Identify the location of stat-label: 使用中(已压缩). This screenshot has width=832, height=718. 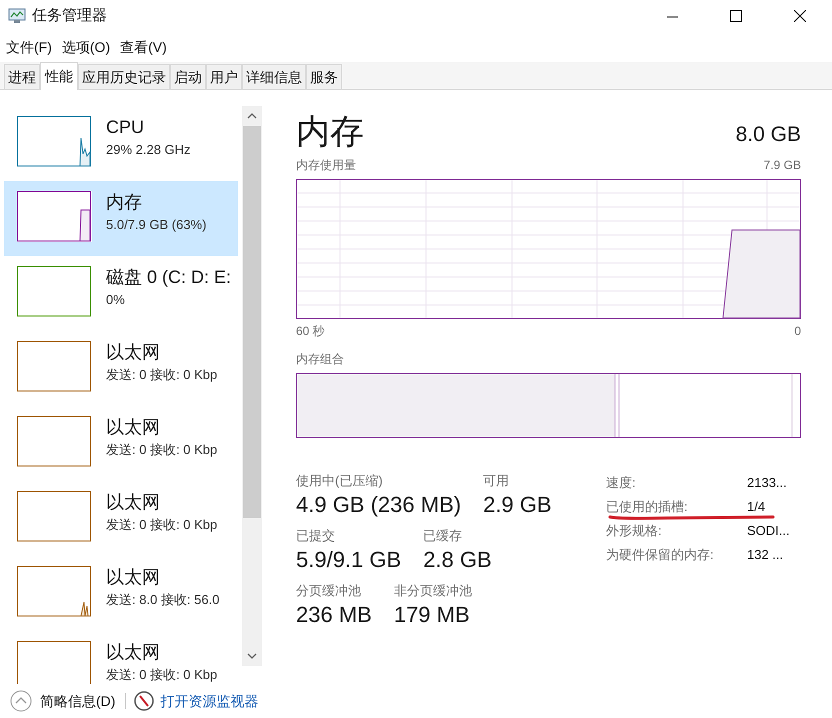
(340, 481).